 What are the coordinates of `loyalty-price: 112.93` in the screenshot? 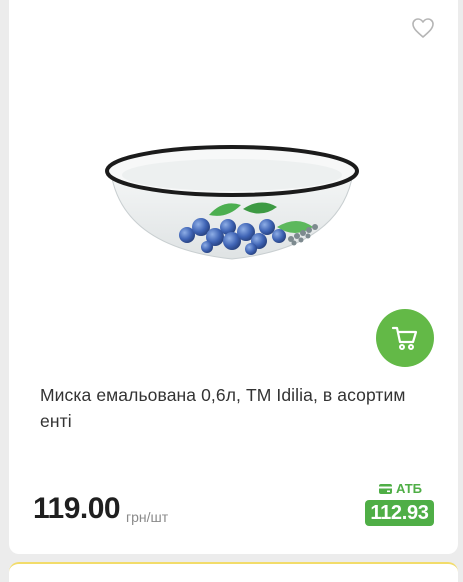 It's located at (399, 513).